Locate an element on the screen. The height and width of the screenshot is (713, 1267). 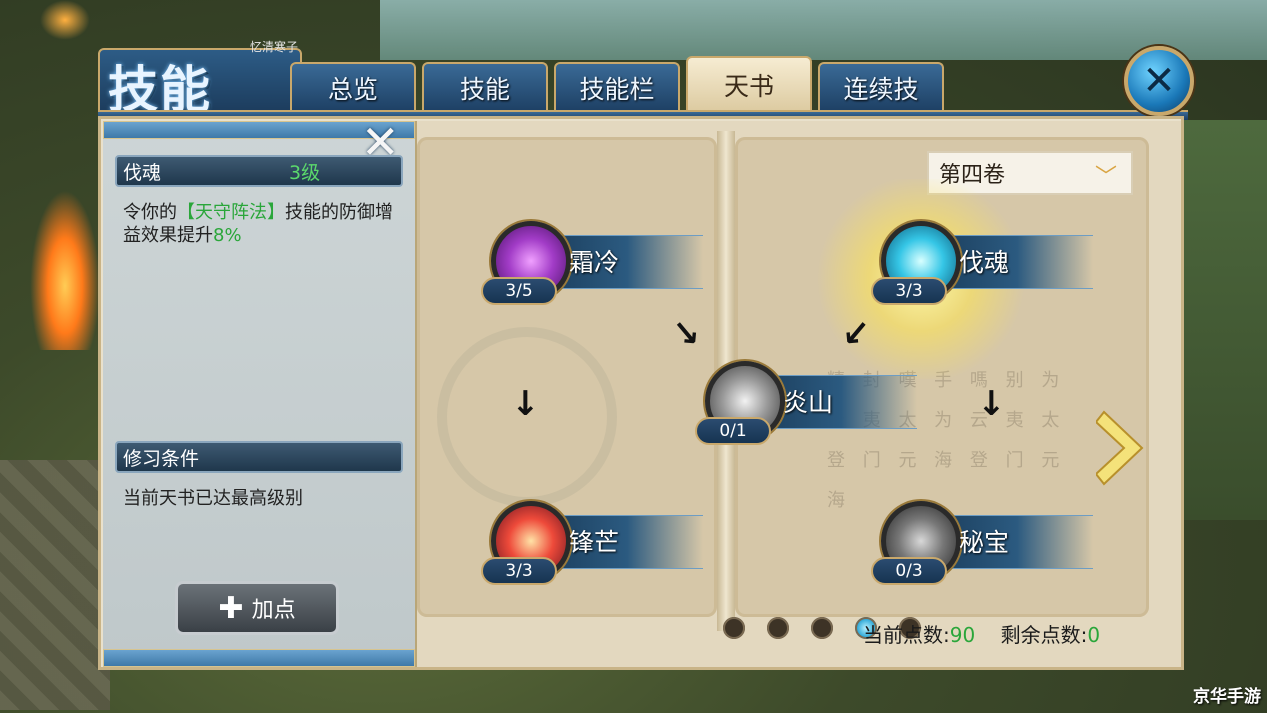
remaining-points-value: 0 is located at coordinates (1094, 635).